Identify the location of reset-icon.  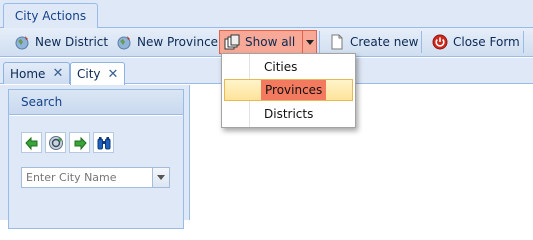
(55, 142).